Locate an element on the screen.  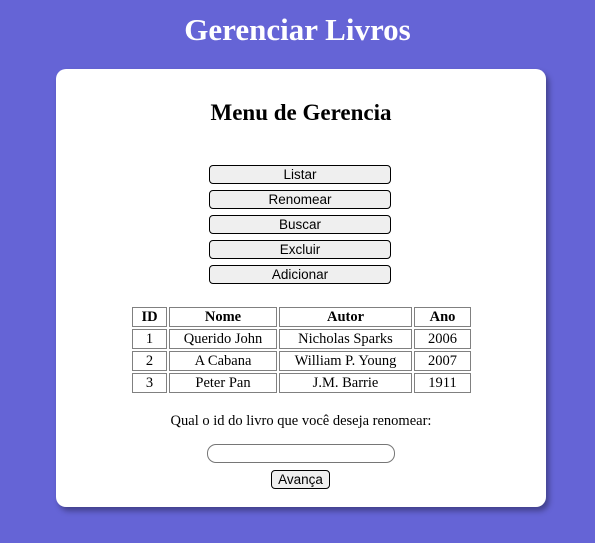
management-menu: Listar Renomear Buscar Excluir Adicionar is located at coordinates (300, 227).